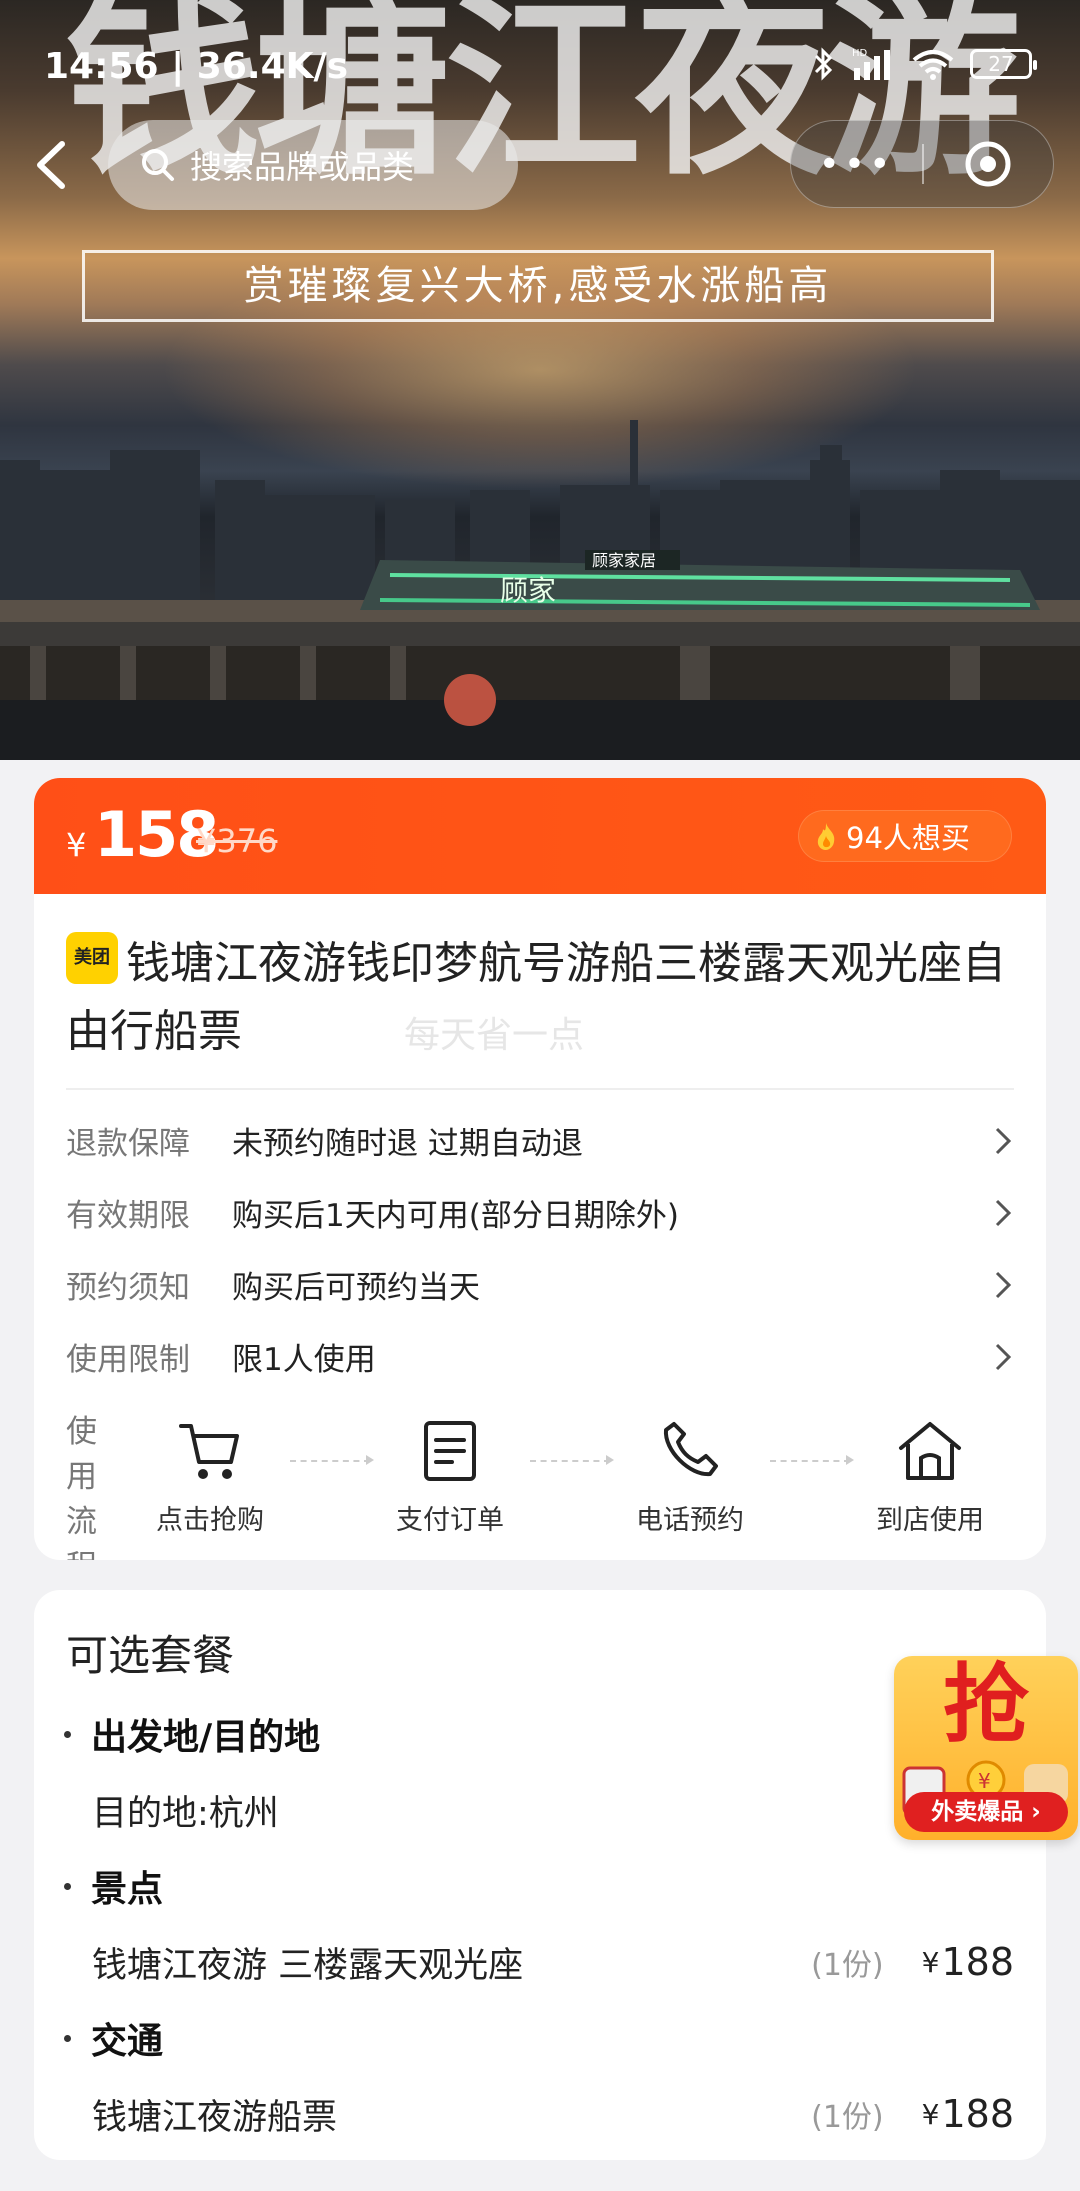 This screenshot has height=2191, width=1080. Describe the element at coordinates (540, 1962) in the screenshot. I see `package-item: 钱塘江夜游 三楼露天观光座 (1份) ¥ 188` at that location.